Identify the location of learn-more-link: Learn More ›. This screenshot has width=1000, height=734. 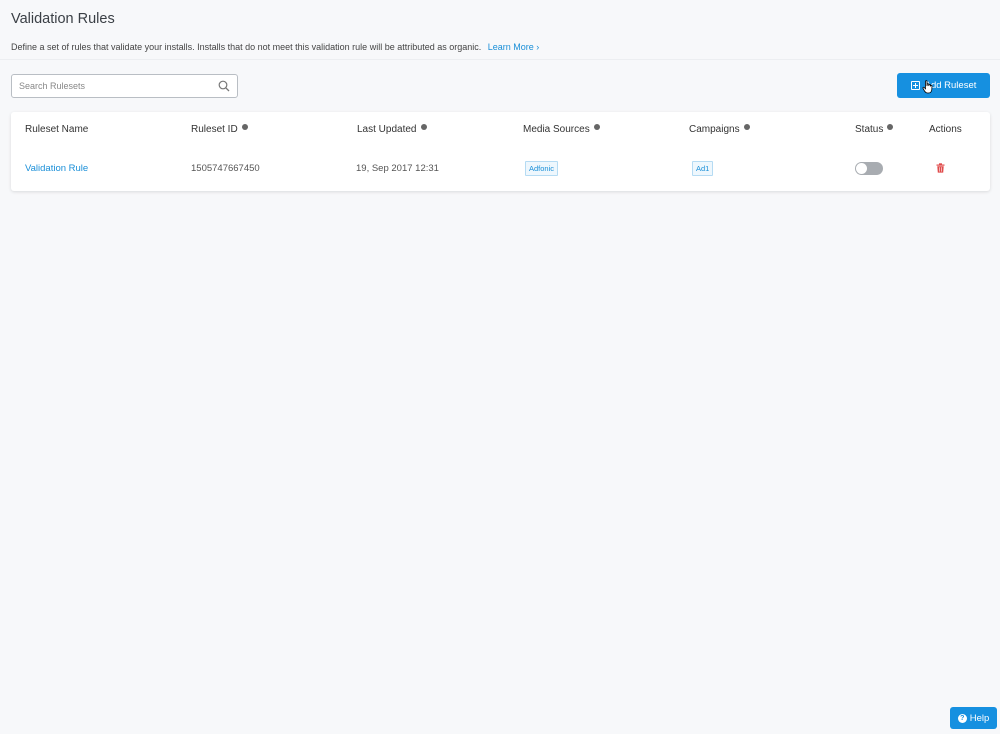
(514, 47).